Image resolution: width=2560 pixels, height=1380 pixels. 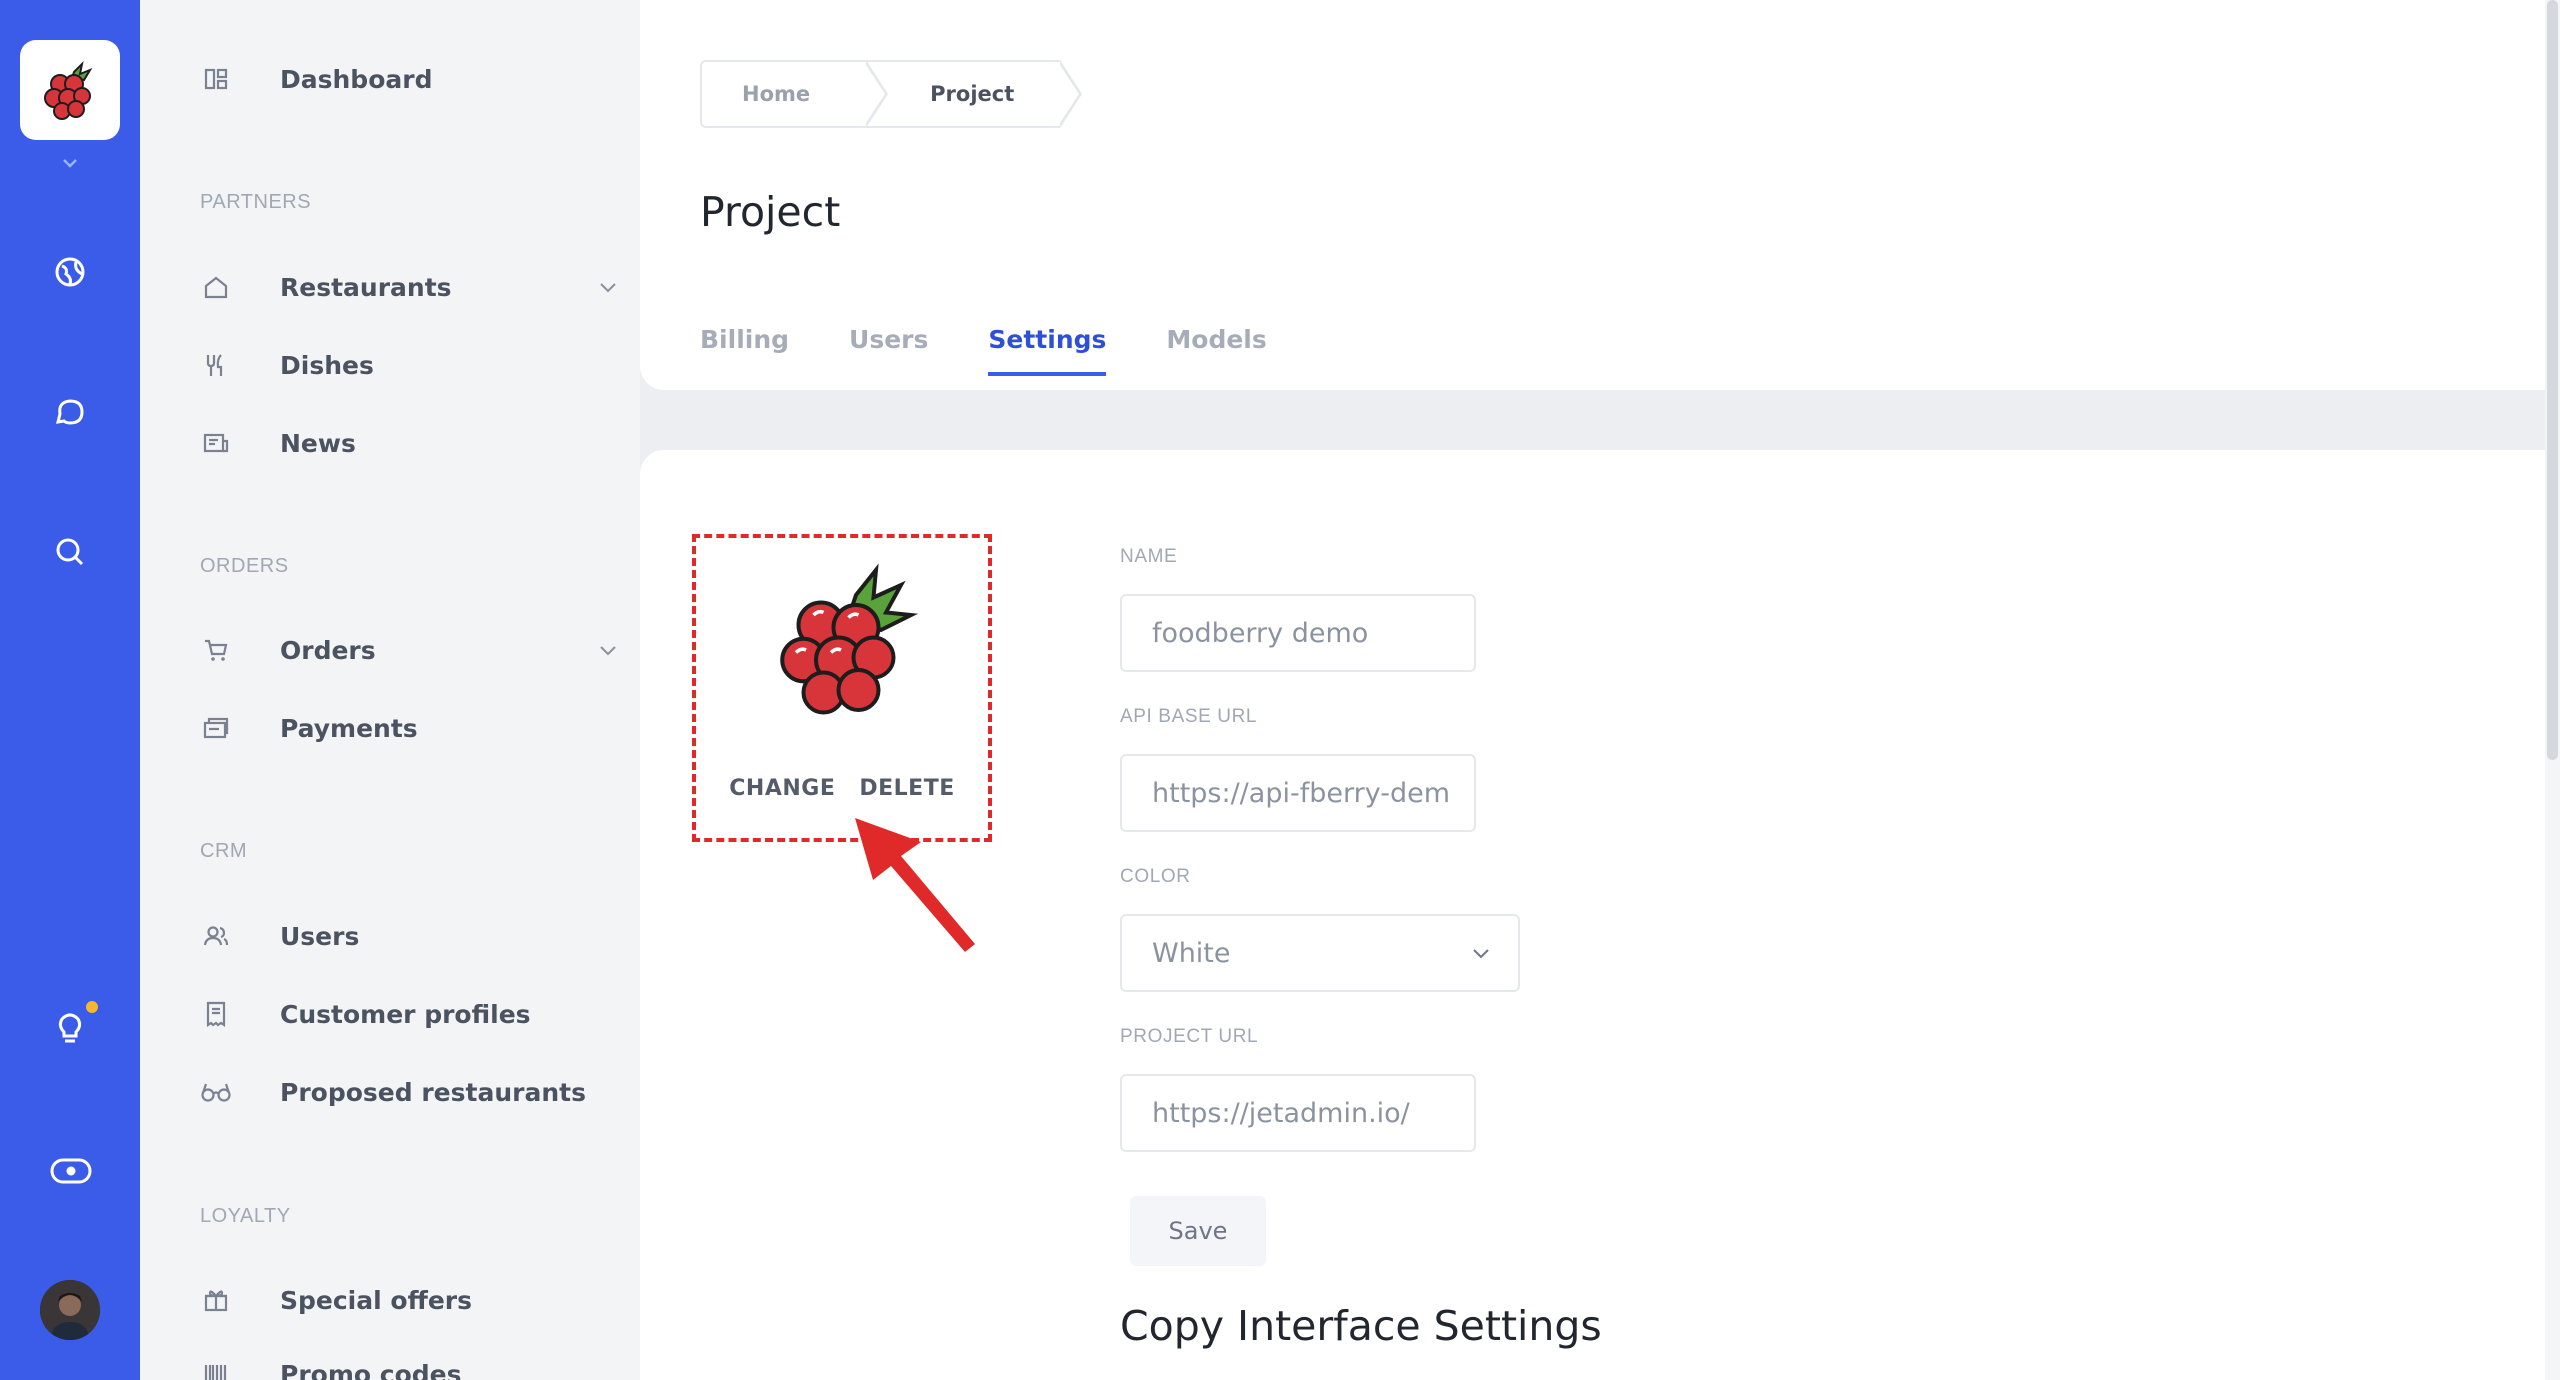 I want to click on delete-logo-button: DELETE, so click(x=906, y=788).